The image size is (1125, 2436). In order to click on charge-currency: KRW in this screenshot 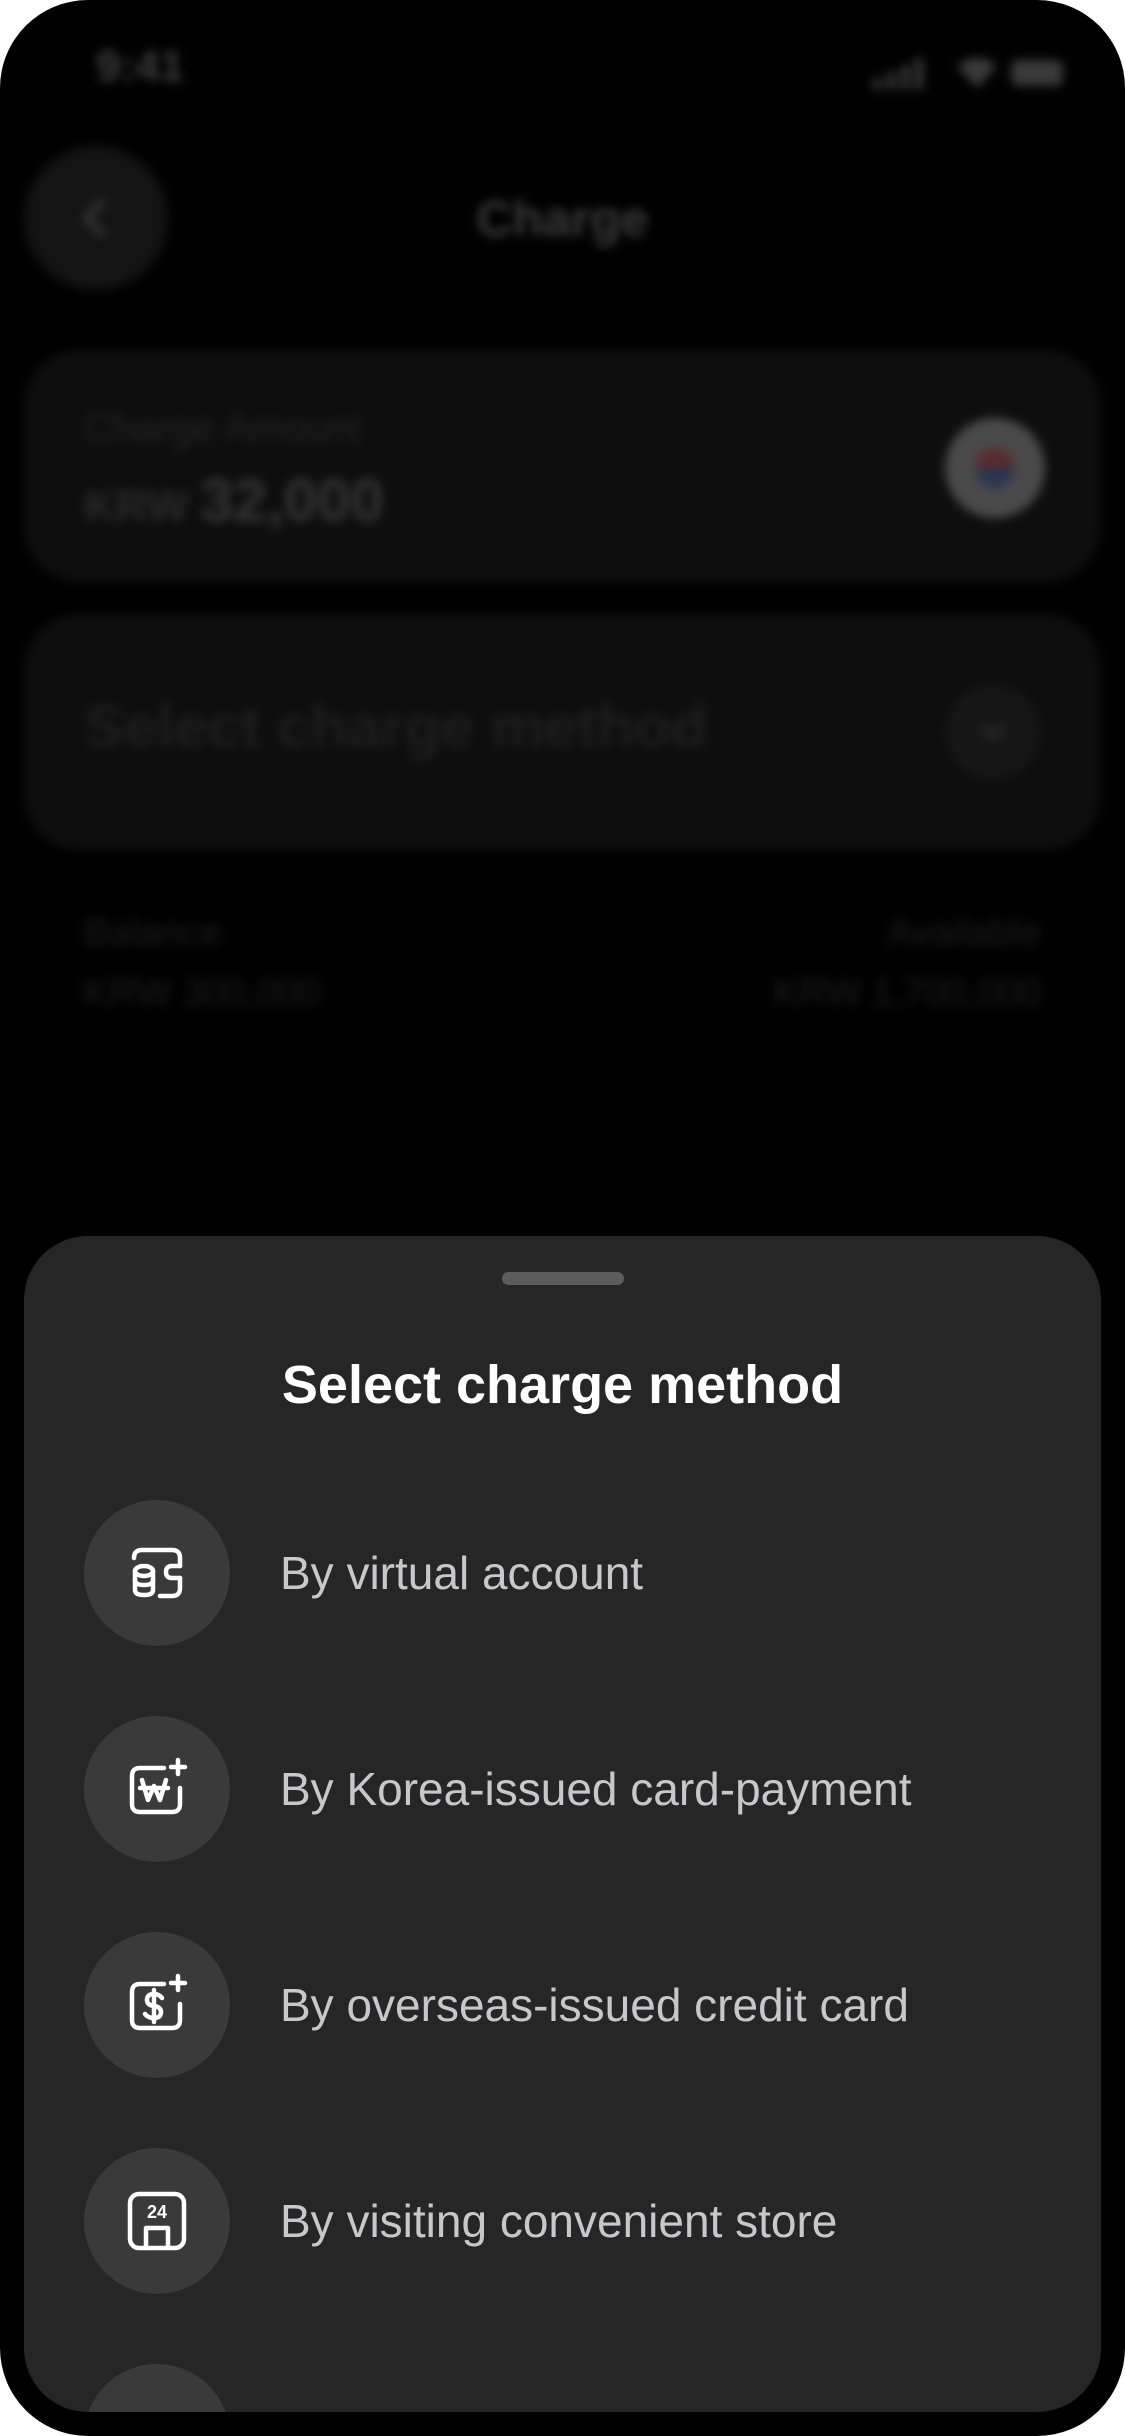, I will do `click(136, 506)`.